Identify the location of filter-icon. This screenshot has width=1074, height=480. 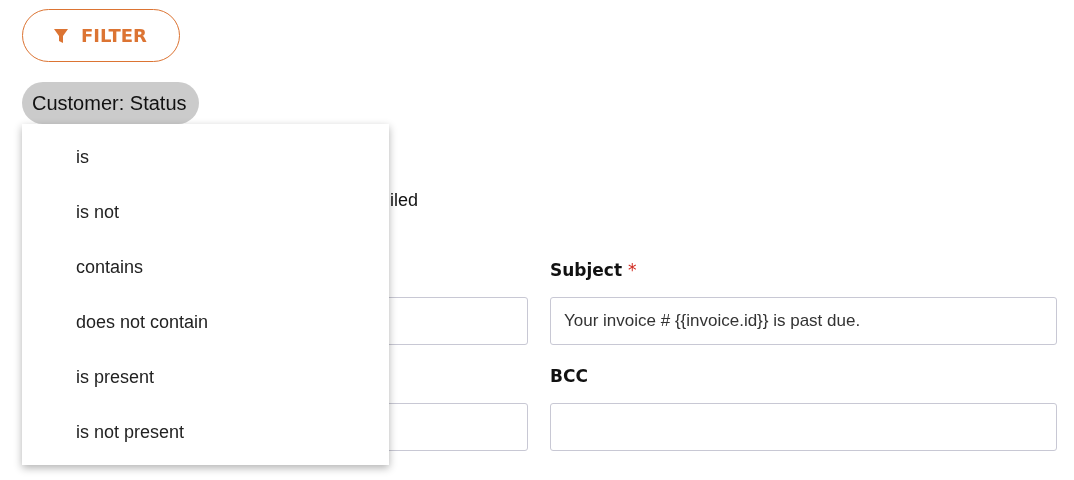
(61, 35).